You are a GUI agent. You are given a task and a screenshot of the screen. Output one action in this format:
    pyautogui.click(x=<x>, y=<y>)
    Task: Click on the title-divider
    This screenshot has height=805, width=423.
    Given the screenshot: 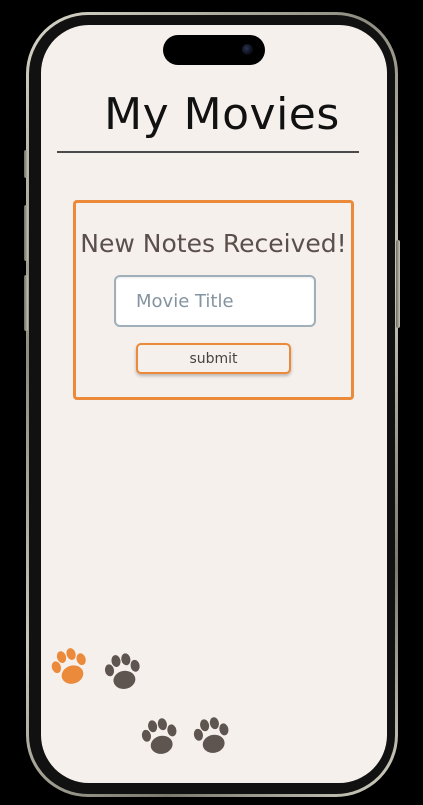 What is the action you would take?
    pyautogui.click(x=208, y=152)
    